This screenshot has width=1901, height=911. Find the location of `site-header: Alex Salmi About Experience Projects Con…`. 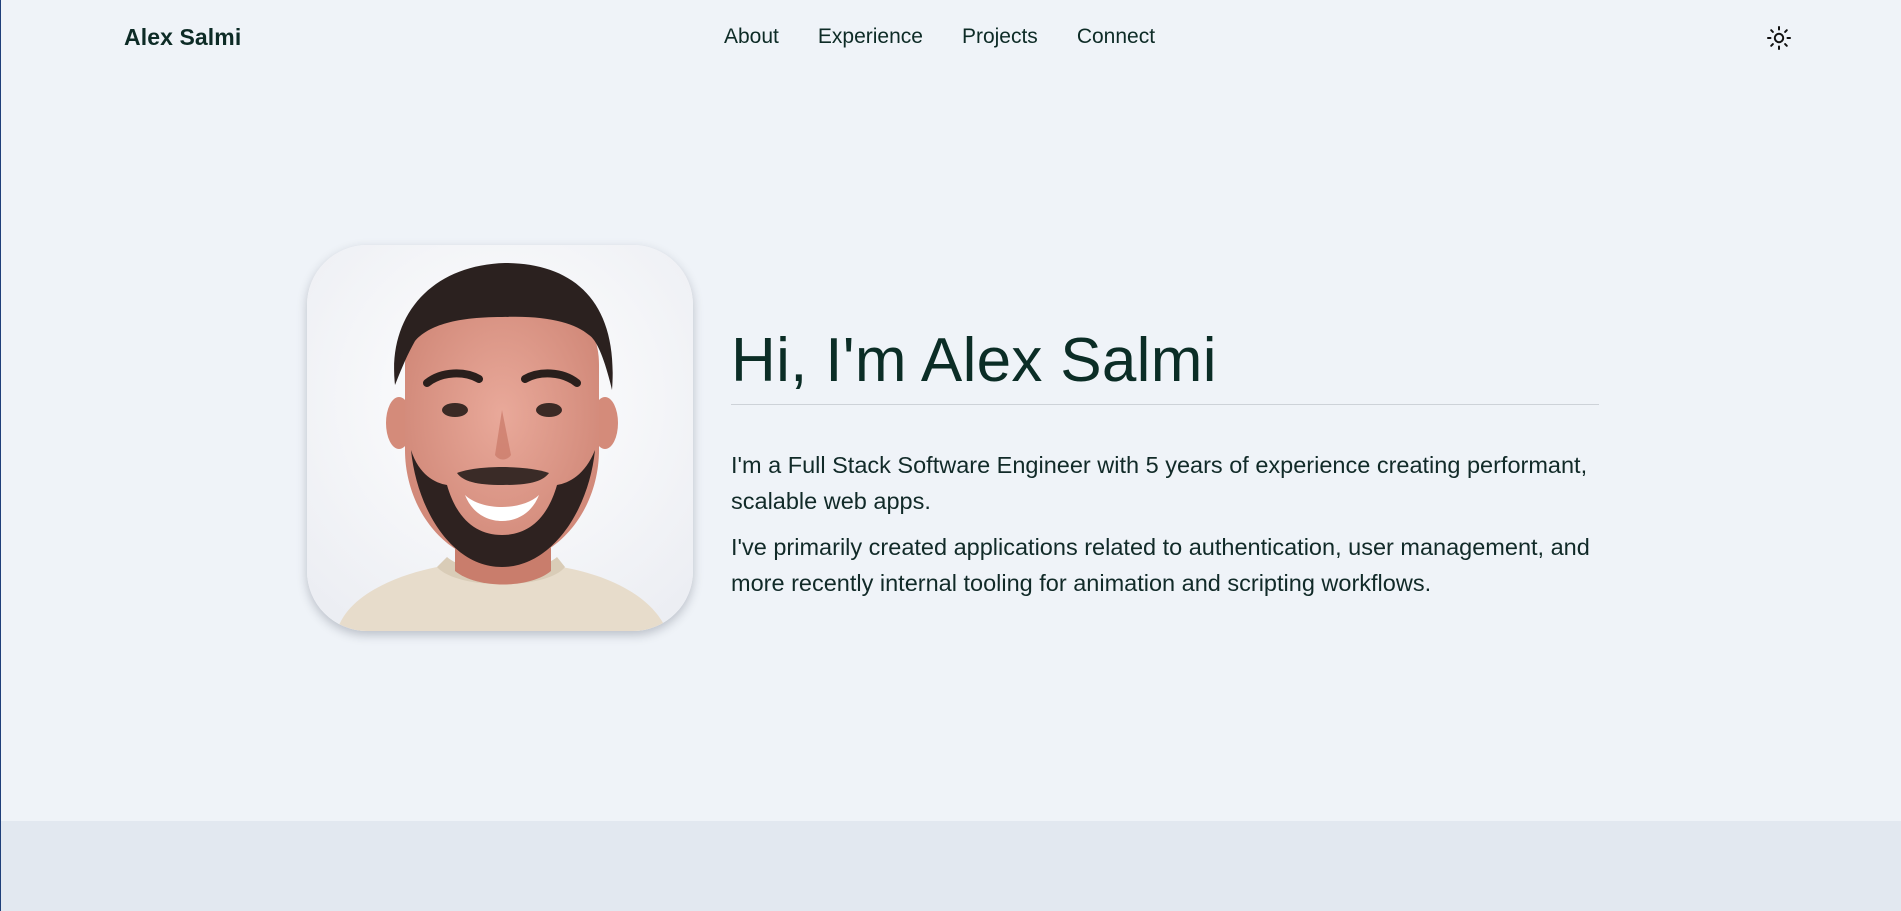

site-header: Alex Salmi About Experience Projects Con… is located at coordinates (951, 37).